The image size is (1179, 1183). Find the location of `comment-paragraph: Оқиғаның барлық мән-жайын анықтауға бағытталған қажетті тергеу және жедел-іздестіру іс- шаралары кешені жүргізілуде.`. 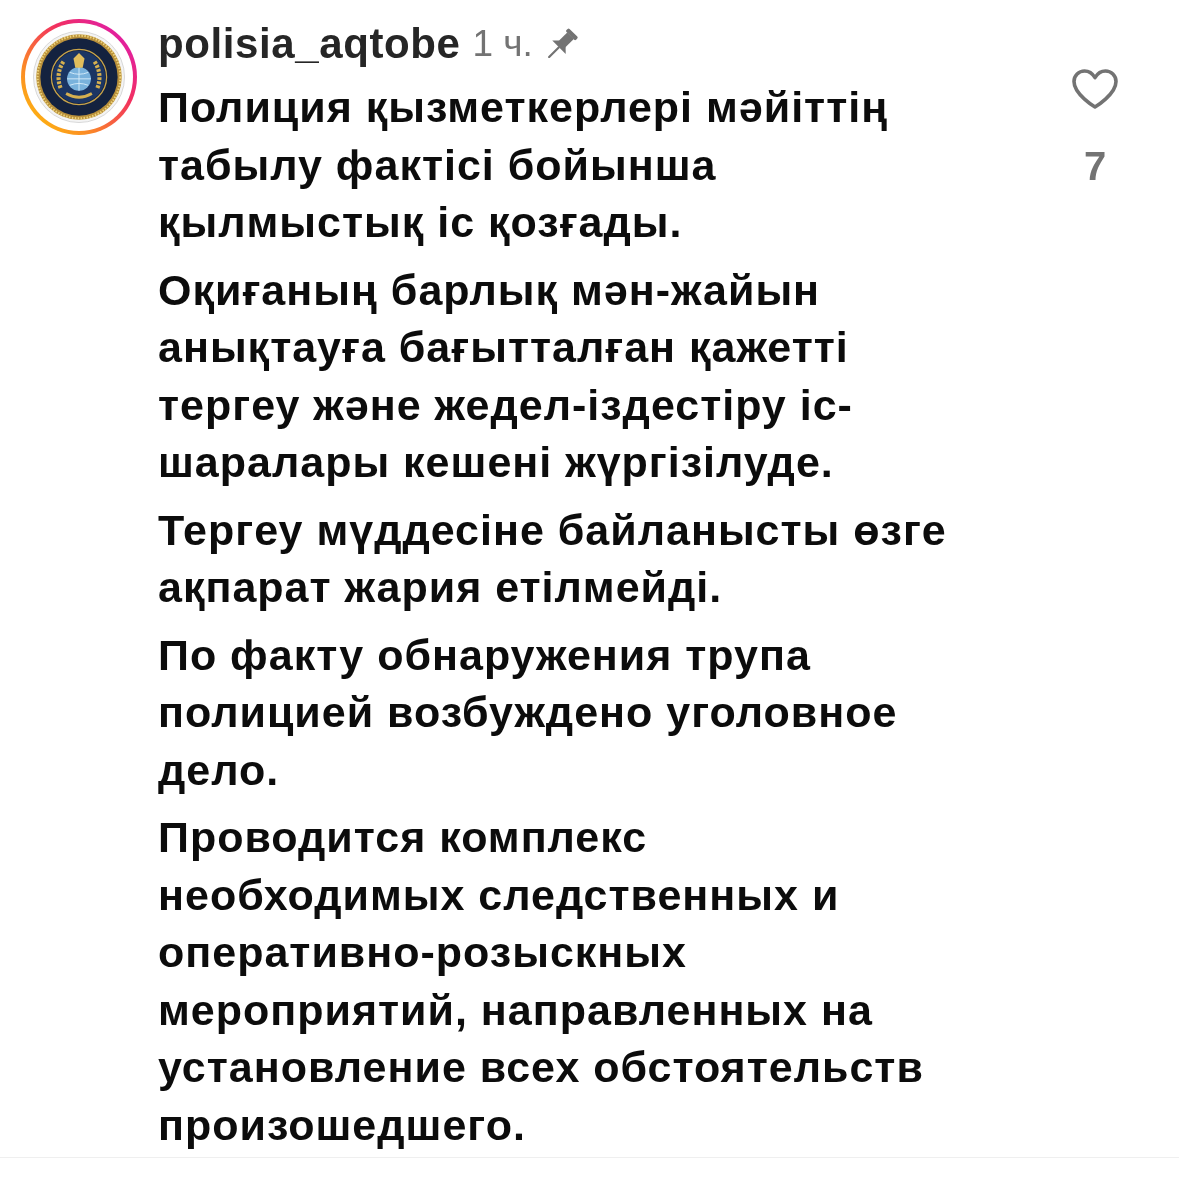

comment-paragraph: Оқиғаның барлық мән-жайын анықтауға бағытталған қажетті тергеу және жедел-іздестіру іс- шаралары кешені жүргізілуде. is located at coordinates (506, 376).